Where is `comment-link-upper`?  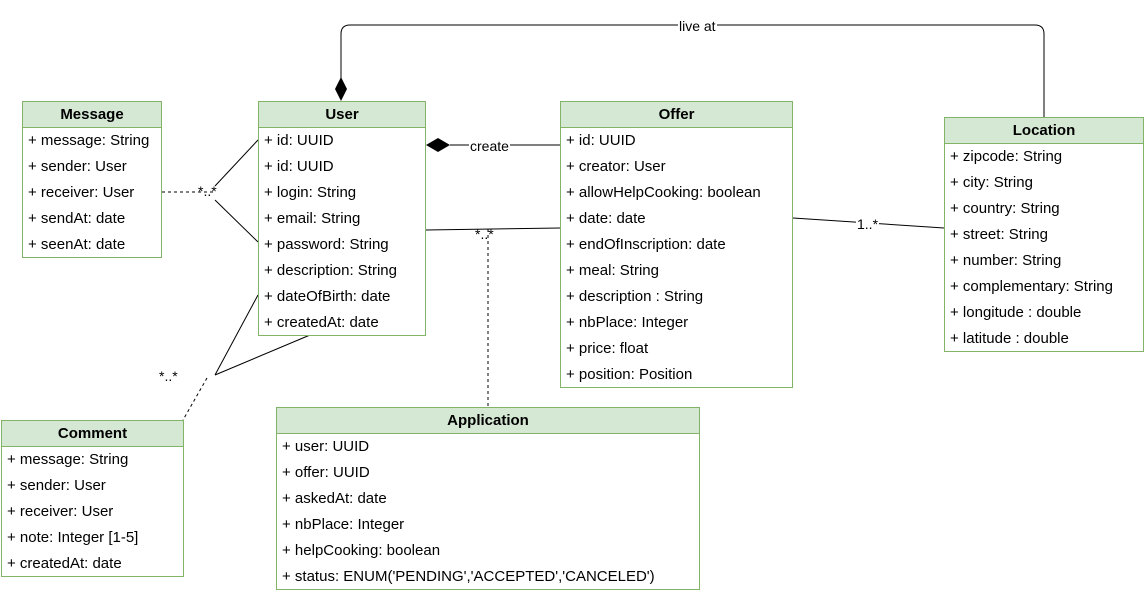 comment-link-upper is located at coordinates (236, 335).